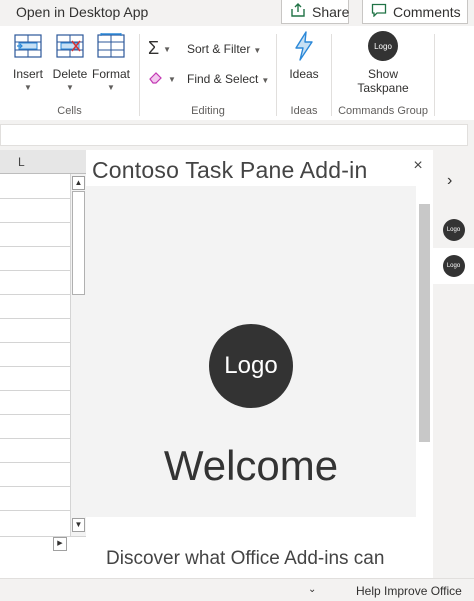  What do you see at coordinates (251, 465) in the screenshot?
I see `welcome-heading: Welcome` at bounding box center [251, 465].